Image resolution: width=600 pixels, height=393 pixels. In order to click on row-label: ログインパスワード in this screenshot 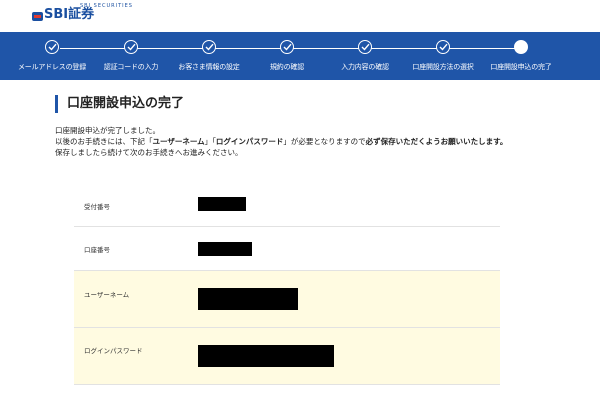, I will do `click(113, 351)`.